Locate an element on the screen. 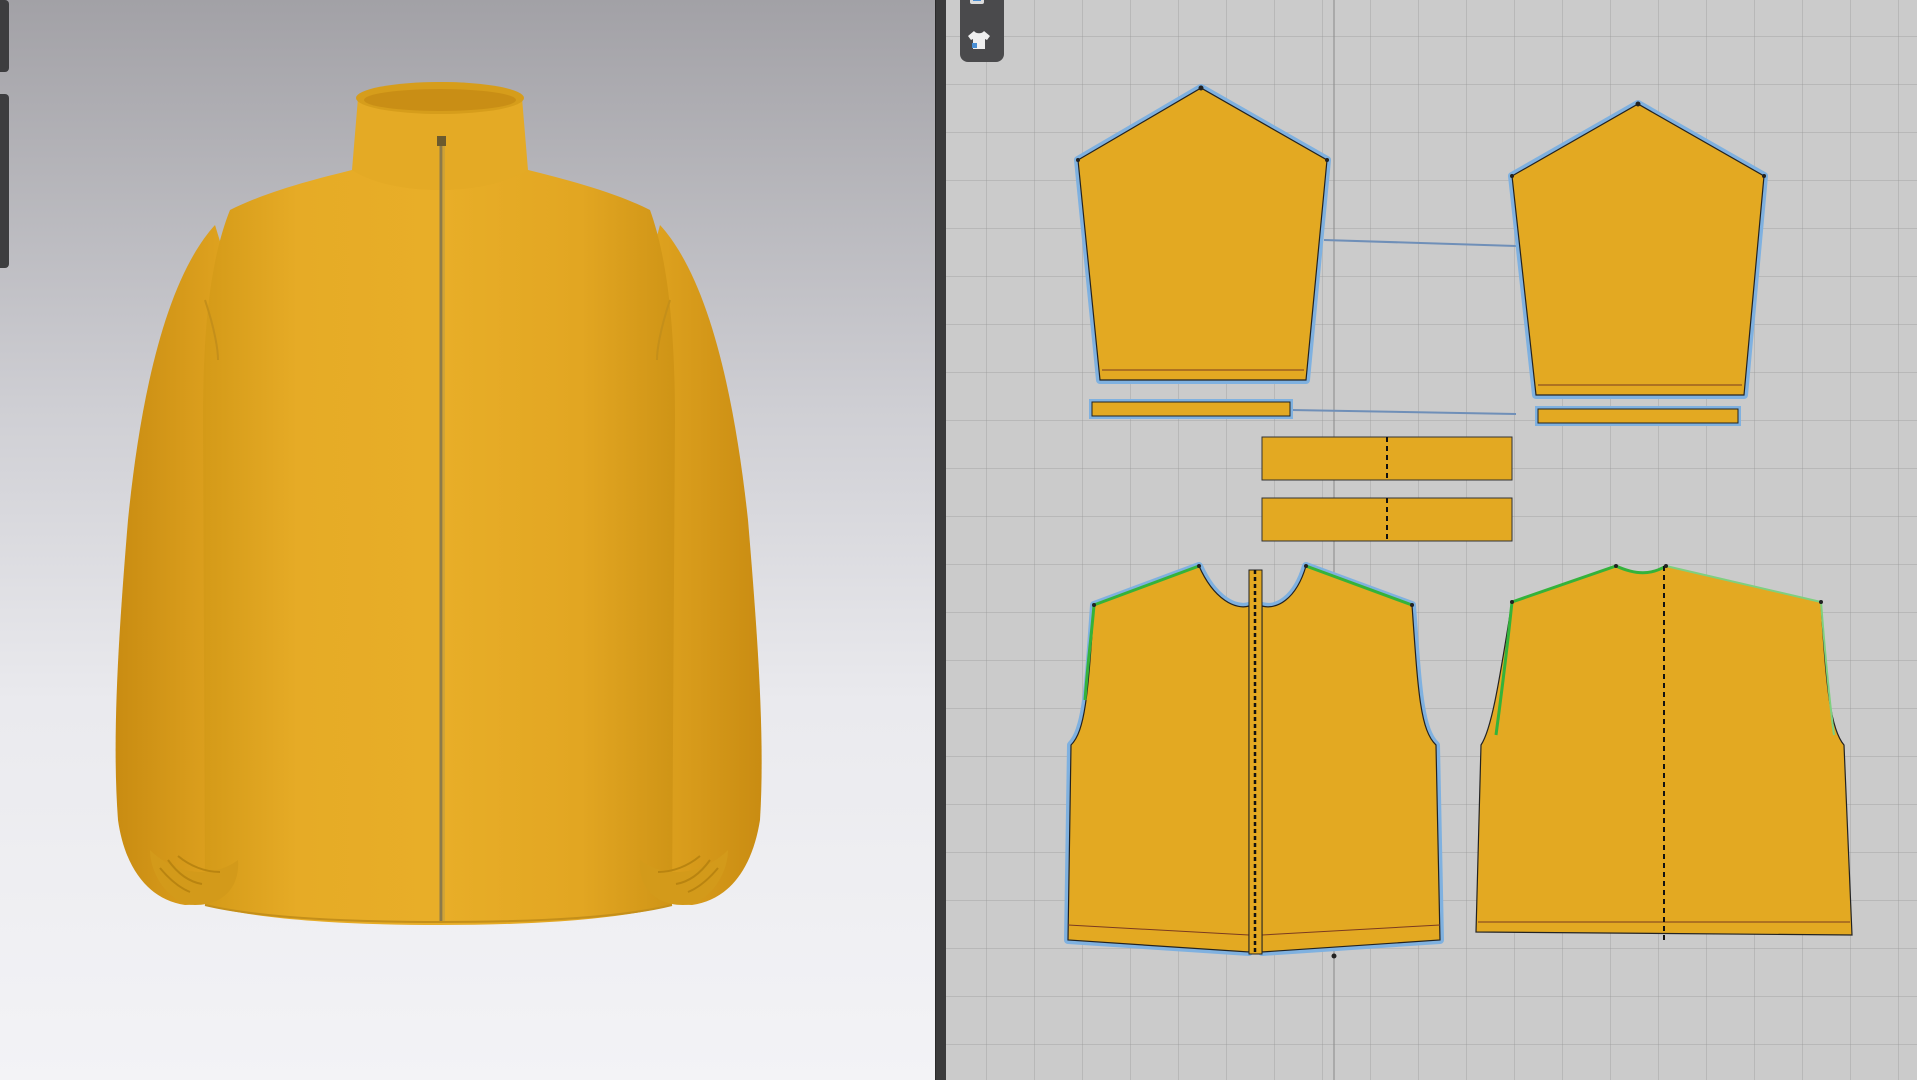  garment-shirt-icon is located at coordinates (982, 41).